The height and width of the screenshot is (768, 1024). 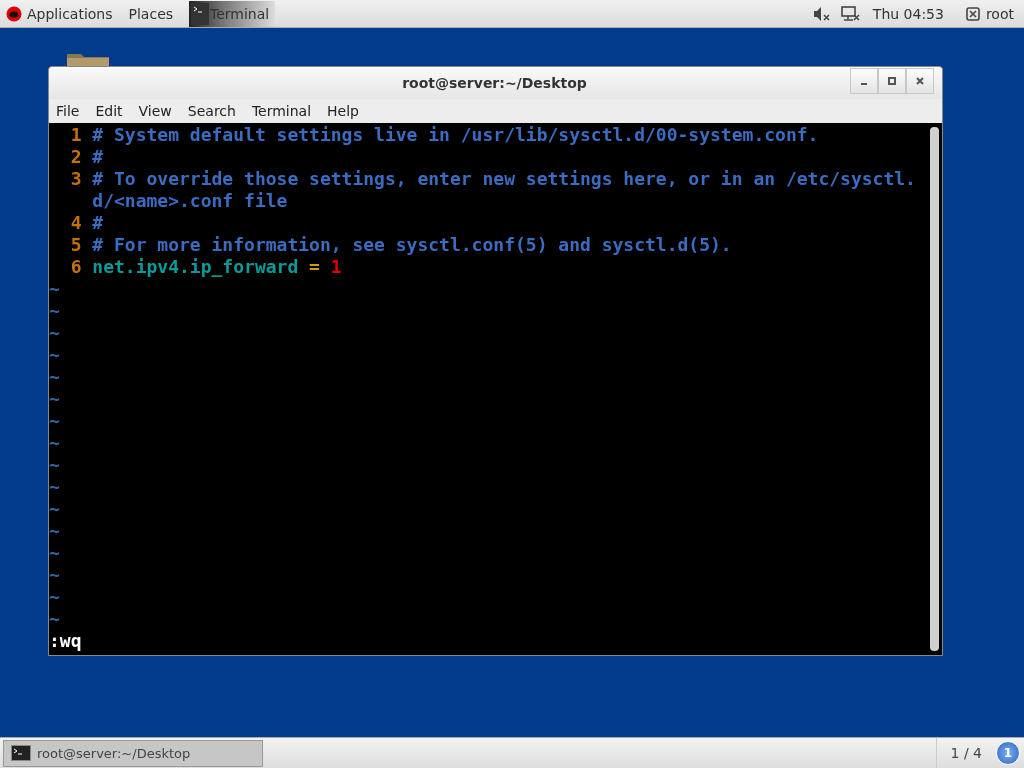 What do you see at coordinates (70, 13) in the screenshot?
I see `top-menu-item: Applications` at bounding box center [70, 13].